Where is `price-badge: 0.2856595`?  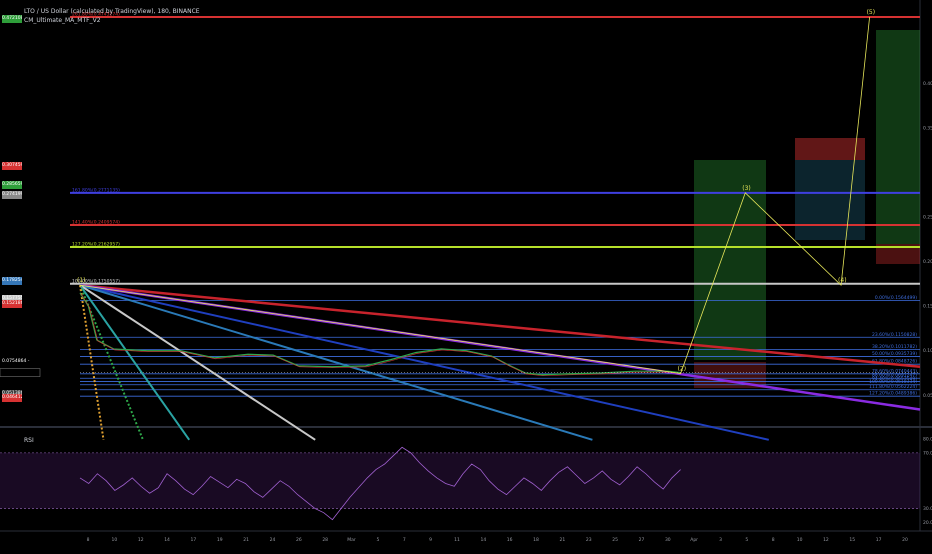 price-badge: 0.2856595 is located at coordinates (12, 185).